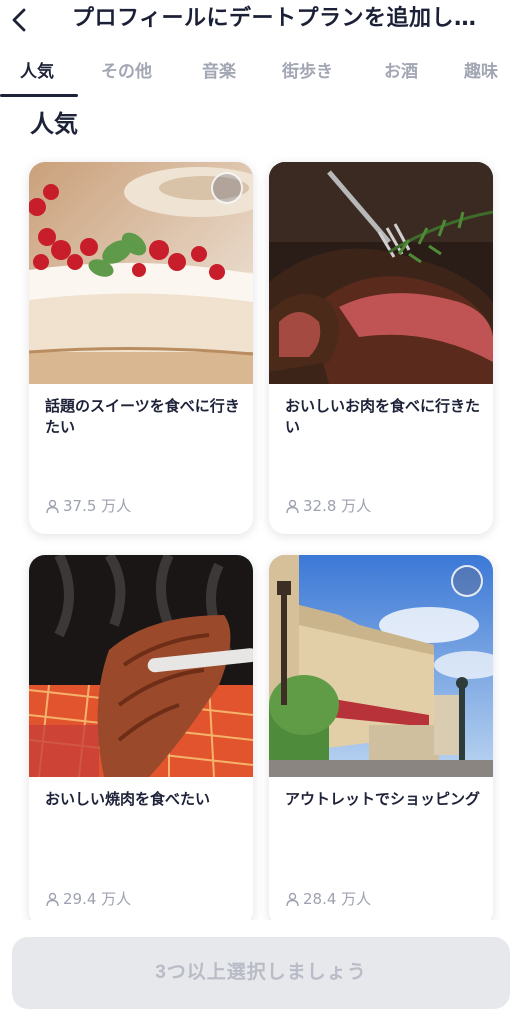  What do you see at coordinates (141, 273) in the screenshot?
I see `cake-photo` at bounding box center [141, 273].